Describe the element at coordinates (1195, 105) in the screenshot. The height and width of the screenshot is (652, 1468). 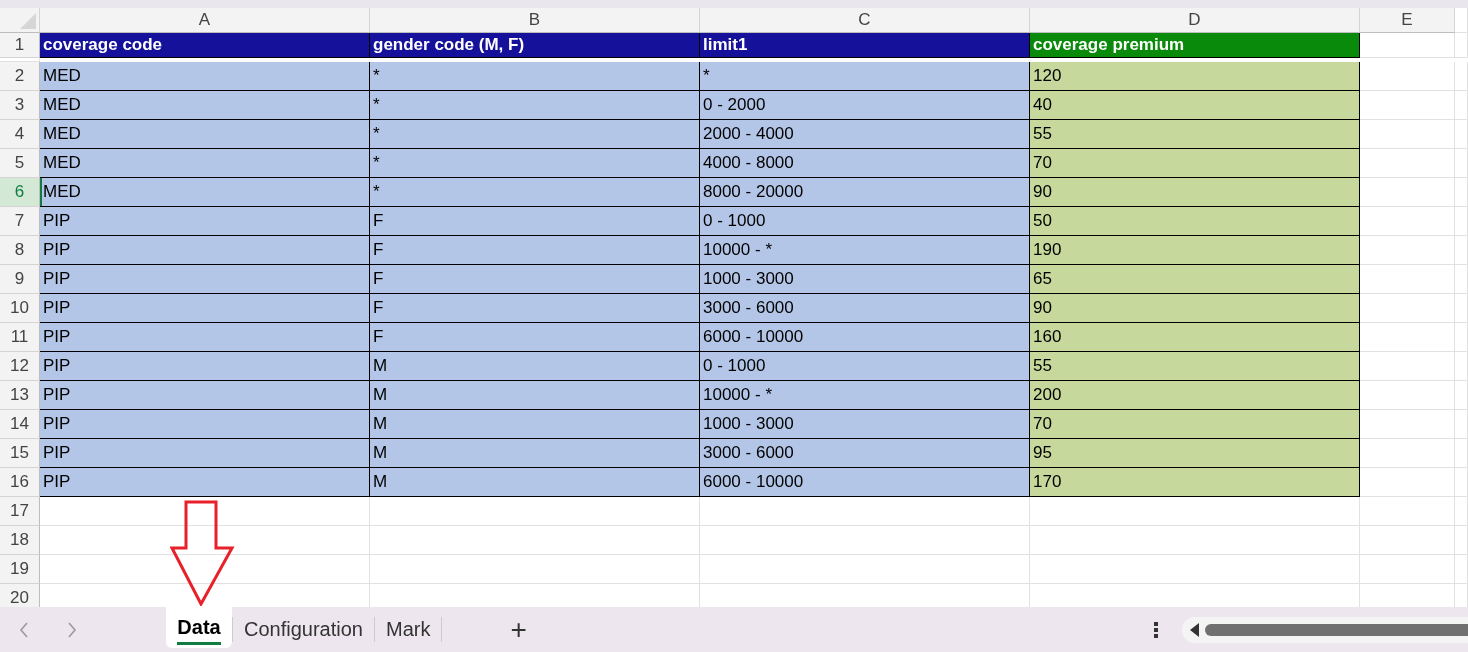
I see `table-cell: 40` at that location.